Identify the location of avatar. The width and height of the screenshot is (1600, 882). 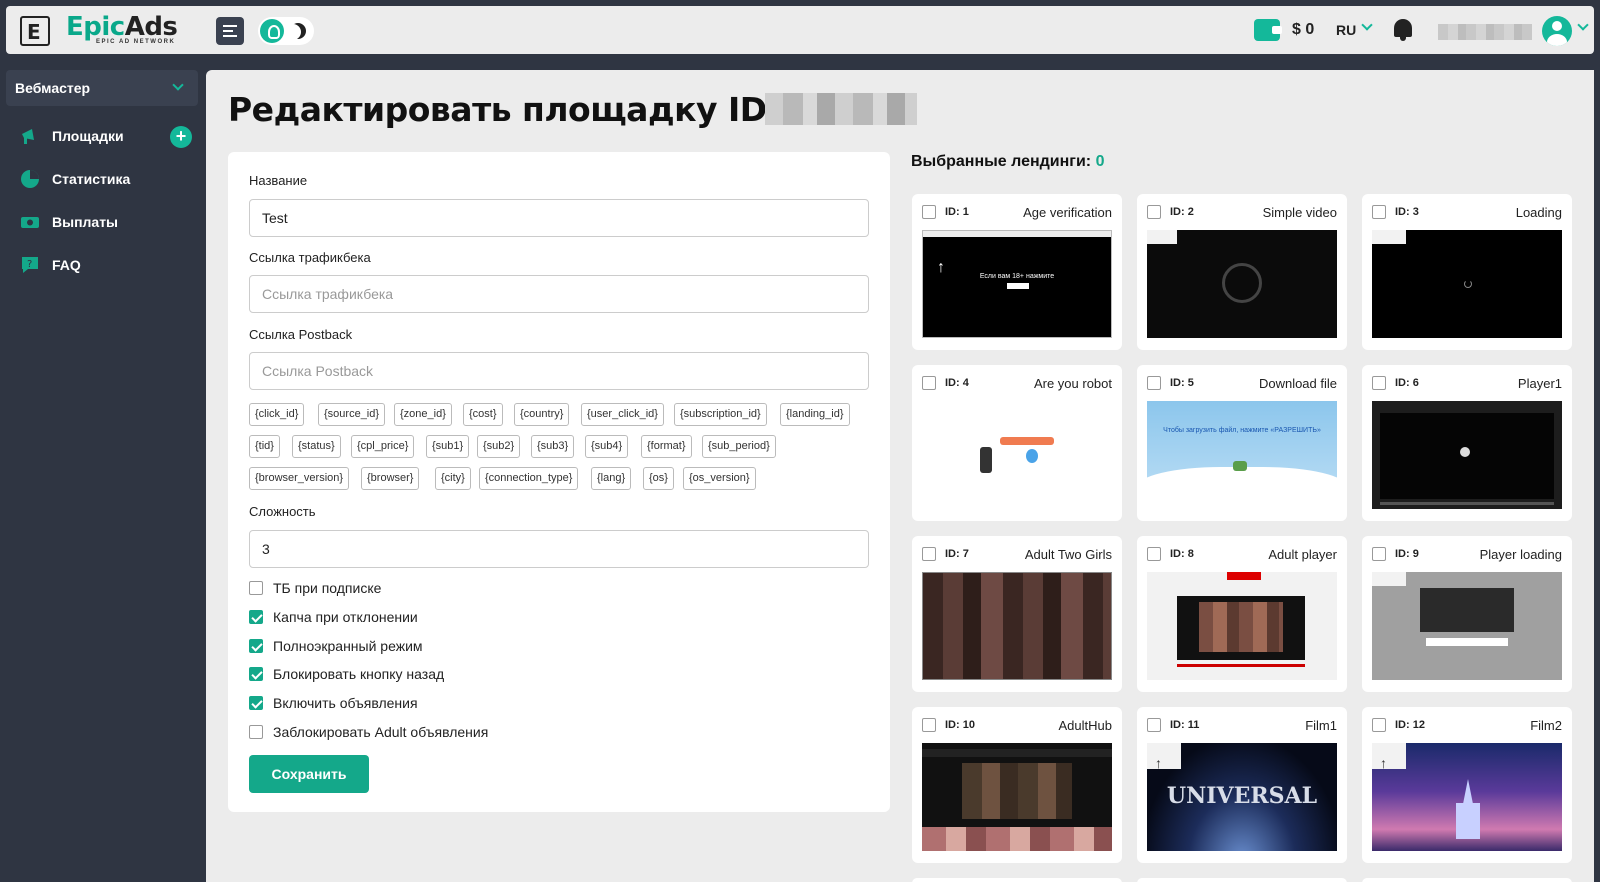
(1557, 31).